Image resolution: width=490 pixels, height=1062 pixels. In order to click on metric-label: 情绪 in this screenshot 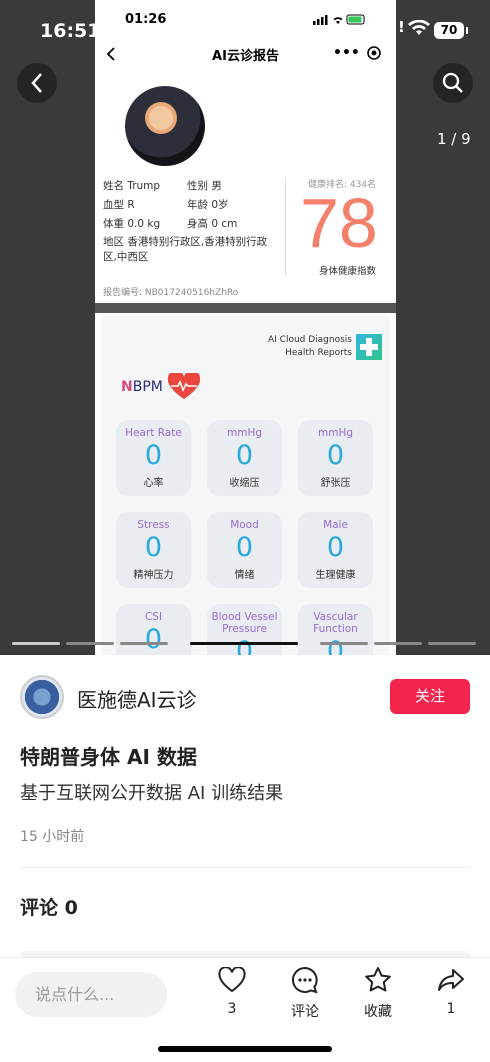, I will do `click(244, 575)`.